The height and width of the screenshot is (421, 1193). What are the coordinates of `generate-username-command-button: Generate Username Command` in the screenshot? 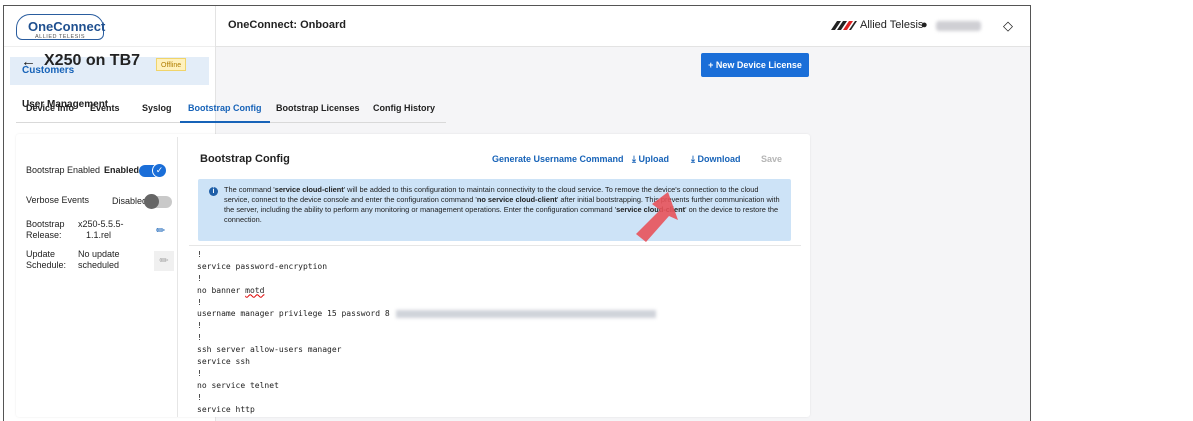 It's located at (558, 159).